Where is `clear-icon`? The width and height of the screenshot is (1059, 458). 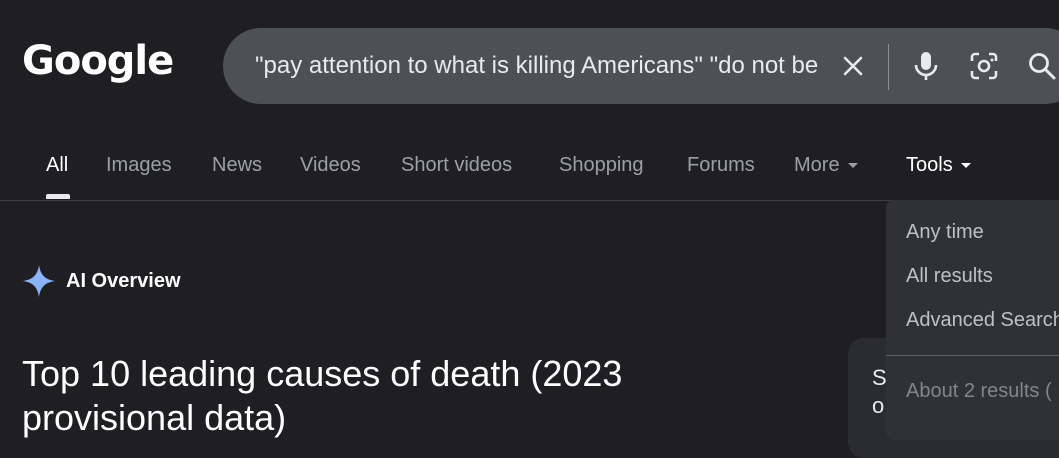
clear-icon is located at coordinates (853, 66).